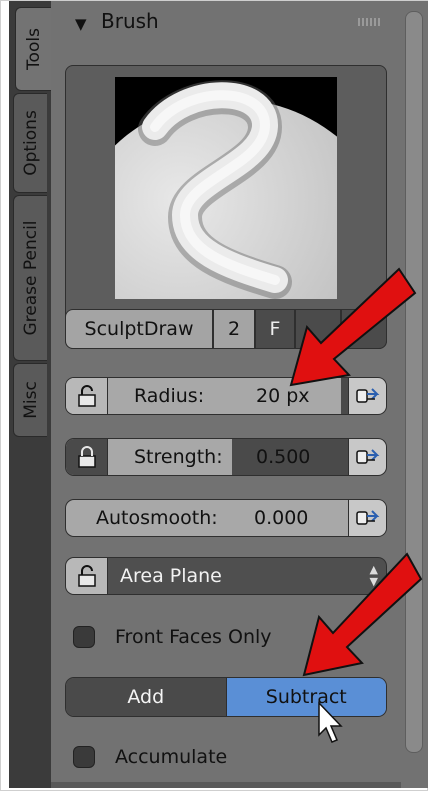 This screenshot has width=428, height=792. I want to click on radius-slider: Radius: 20 px, so click(226, 396).